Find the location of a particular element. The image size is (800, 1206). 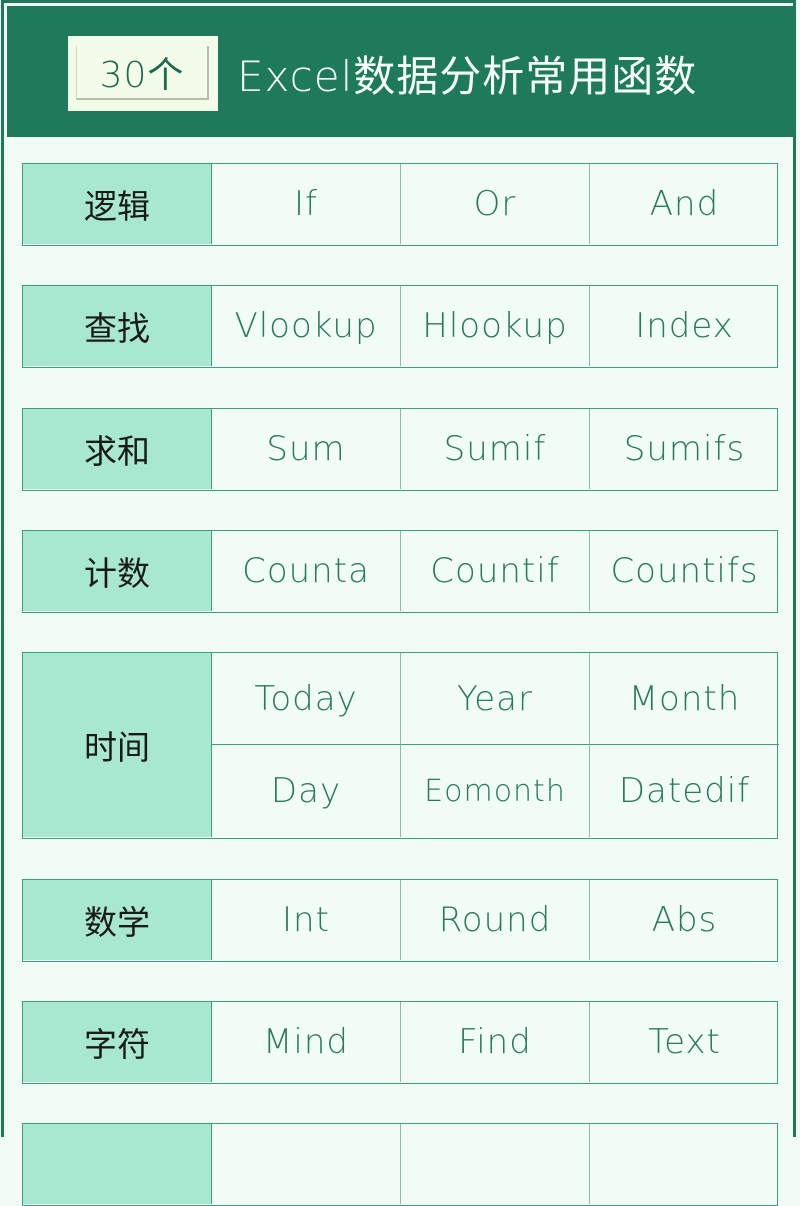

category-label: 查找 is located at coordinates (117, 326).